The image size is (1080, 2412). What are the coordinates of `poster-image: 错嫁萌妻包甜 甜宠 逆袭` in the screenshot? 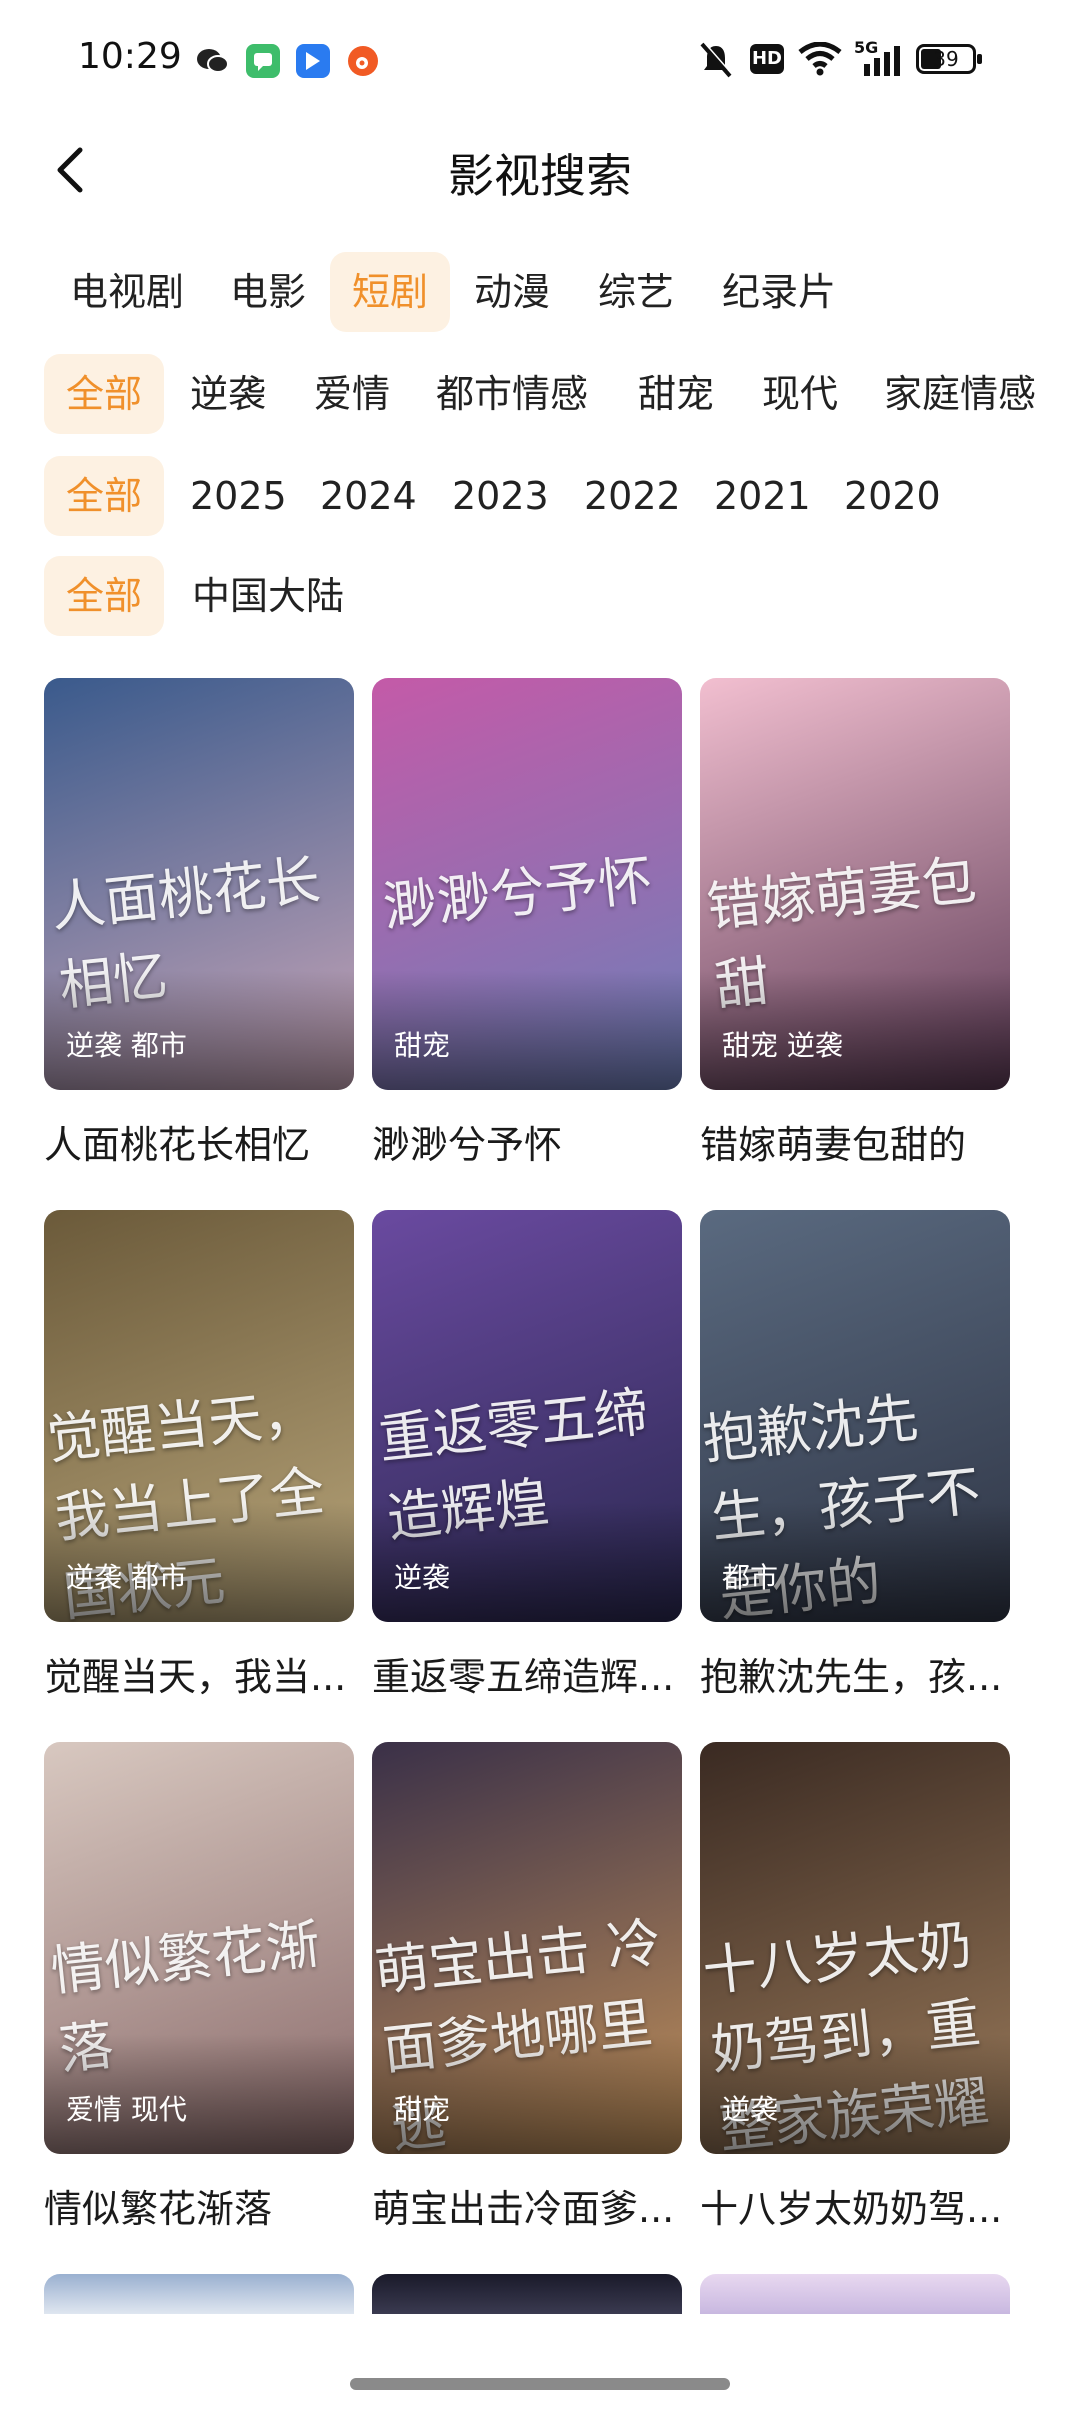 It's located at (855, 884).